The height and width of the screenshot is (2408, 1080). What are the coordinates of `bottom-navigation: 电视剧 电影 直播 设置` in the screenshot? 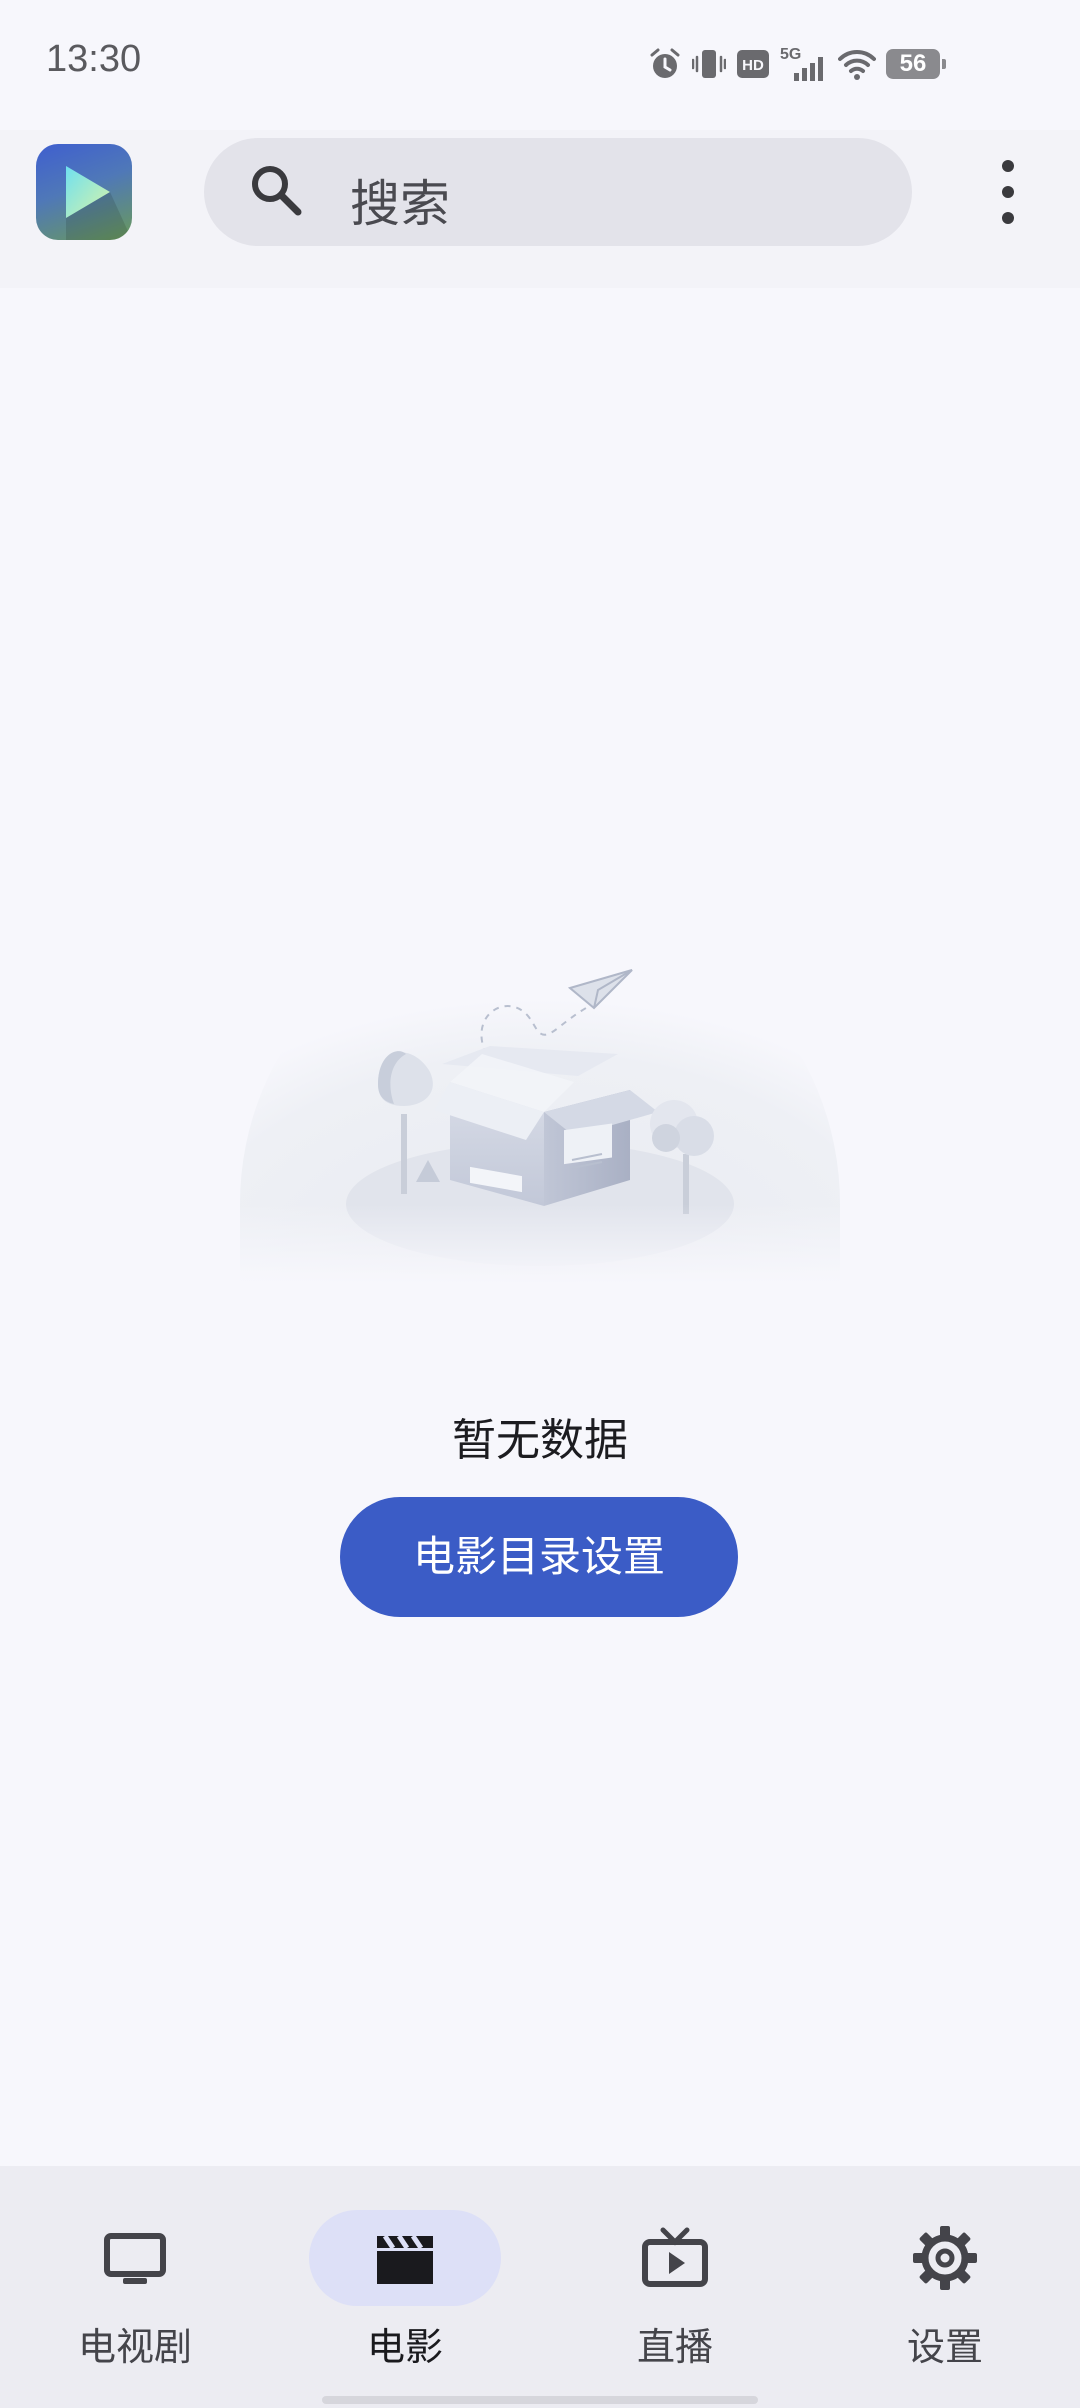 It's located at (540, 2287).